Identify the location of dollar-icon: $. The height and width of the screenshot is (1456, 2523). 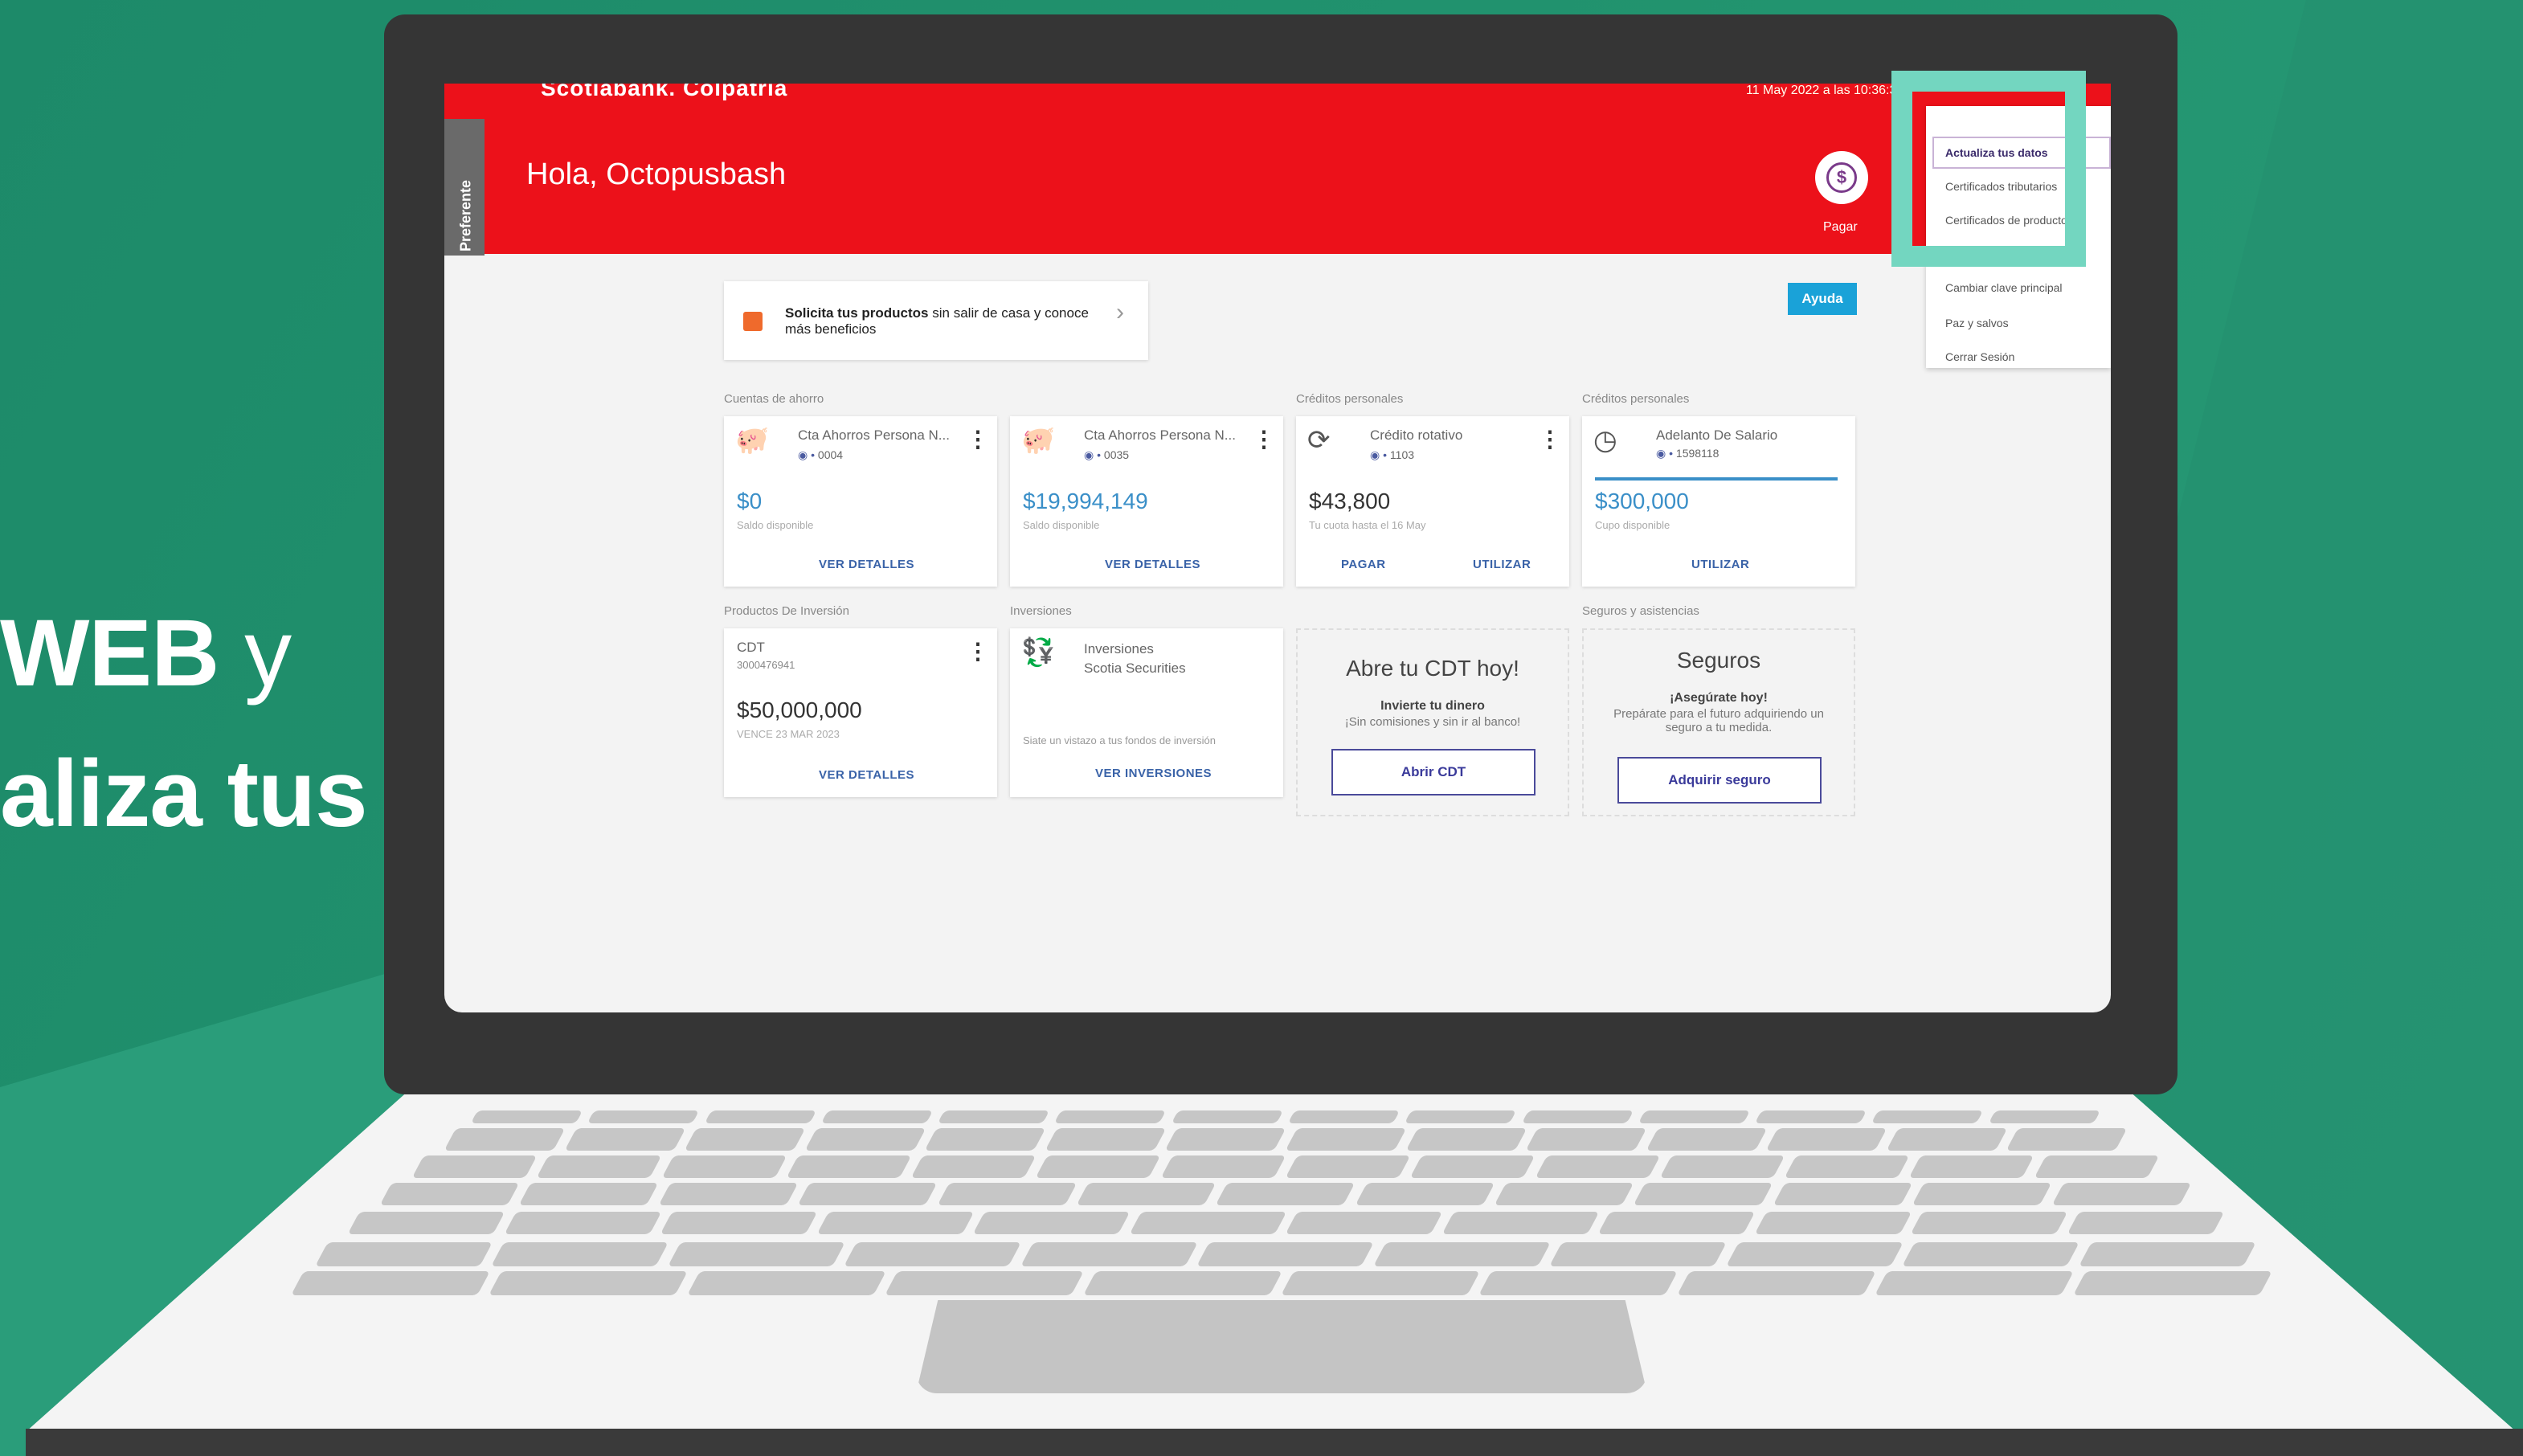
(1841, 177).